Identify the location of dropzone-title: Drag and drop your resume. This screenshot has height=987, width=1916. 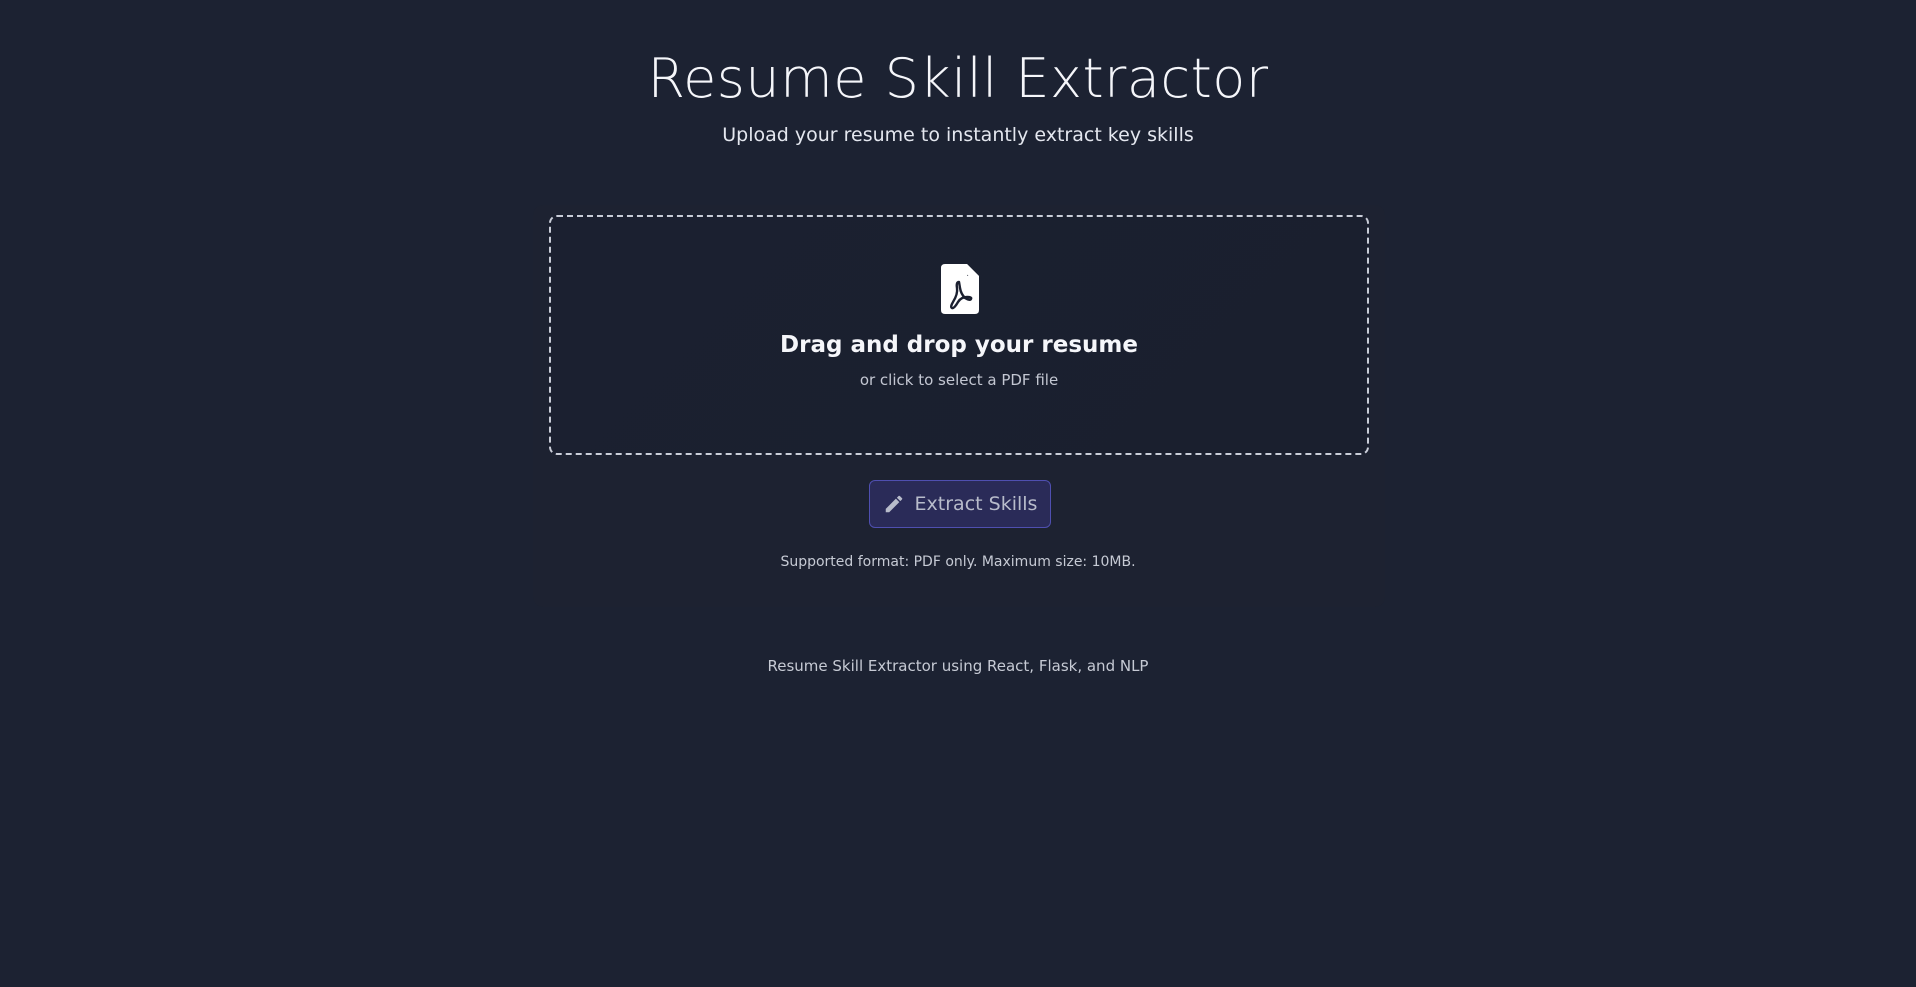
(959, 345).